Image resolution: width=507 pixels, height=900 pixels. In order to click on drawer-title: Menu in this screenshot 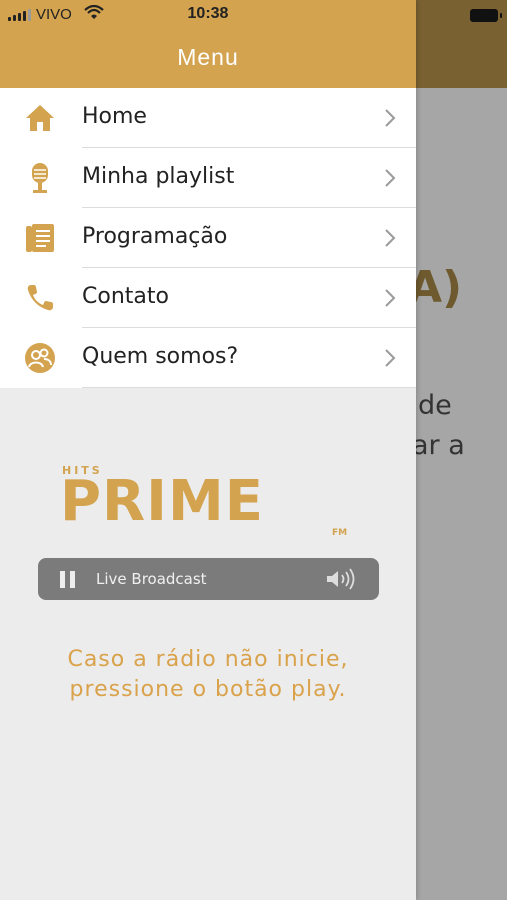, I will do `click(208, 57)`.